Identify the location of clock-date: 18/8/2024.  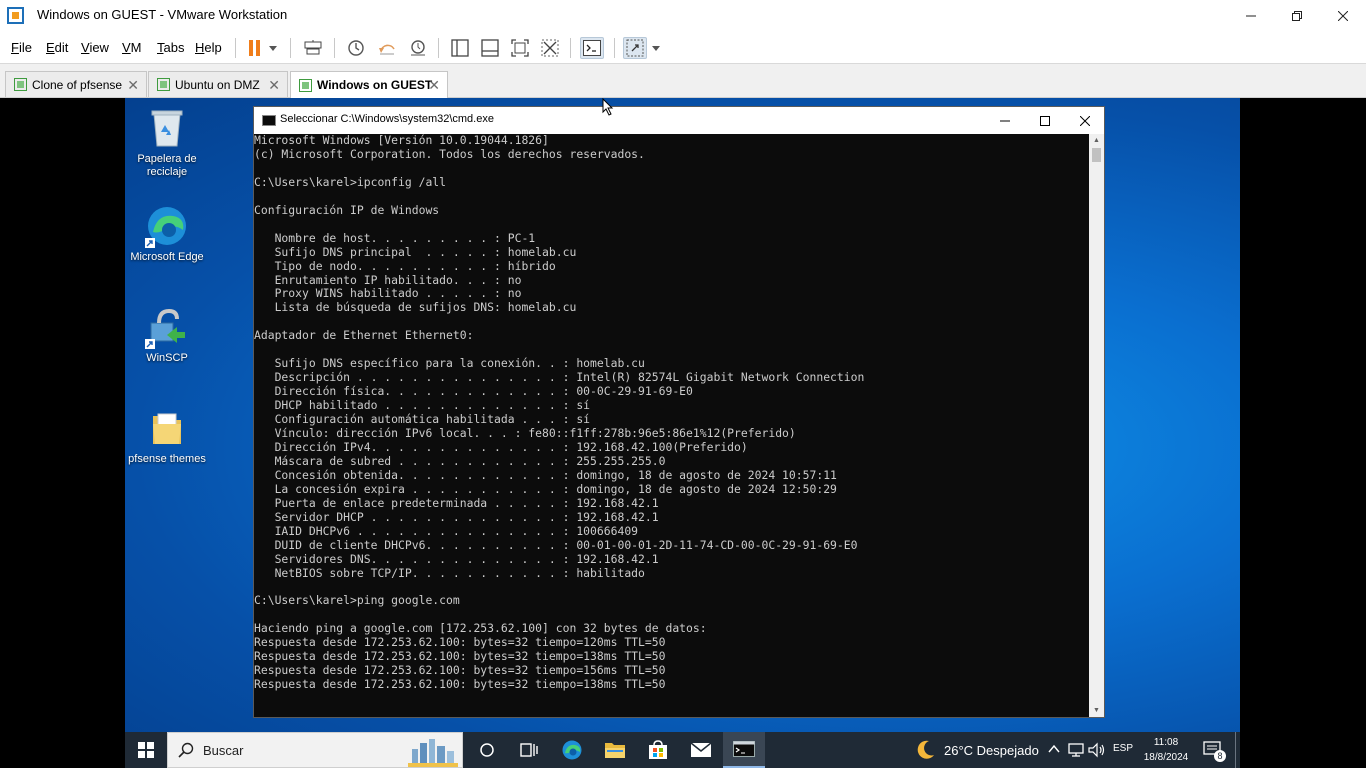
(1166, 757).